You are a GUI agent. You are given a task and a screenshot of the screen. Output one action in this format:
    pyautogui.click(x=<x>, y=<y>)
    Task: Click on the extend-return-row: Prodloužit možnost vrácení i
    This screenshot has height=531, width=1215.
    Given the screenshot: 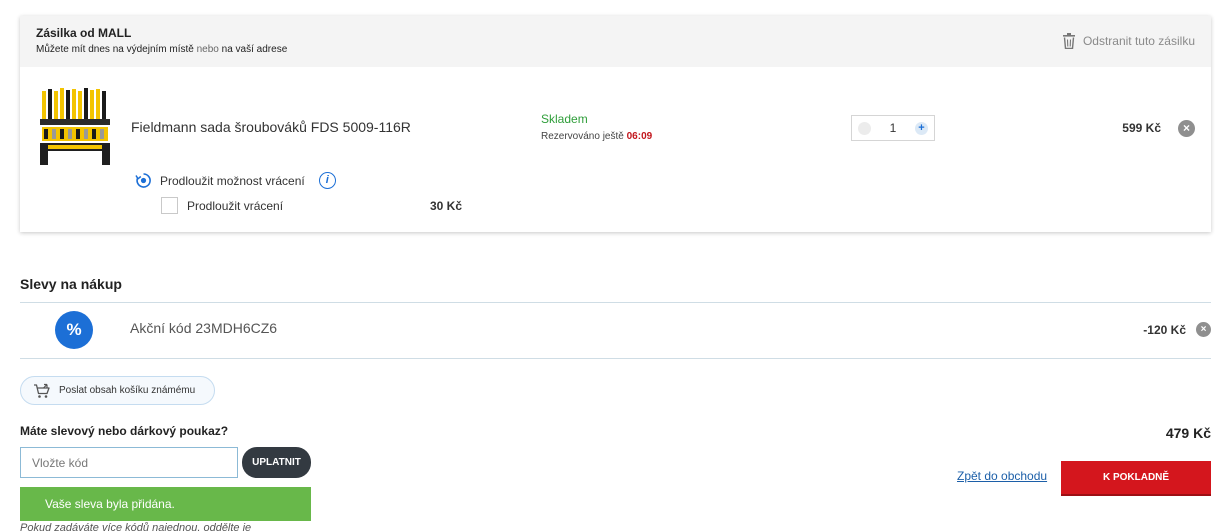 What is the action you would take?
    pyautogui.click(x=235, y=180)
    